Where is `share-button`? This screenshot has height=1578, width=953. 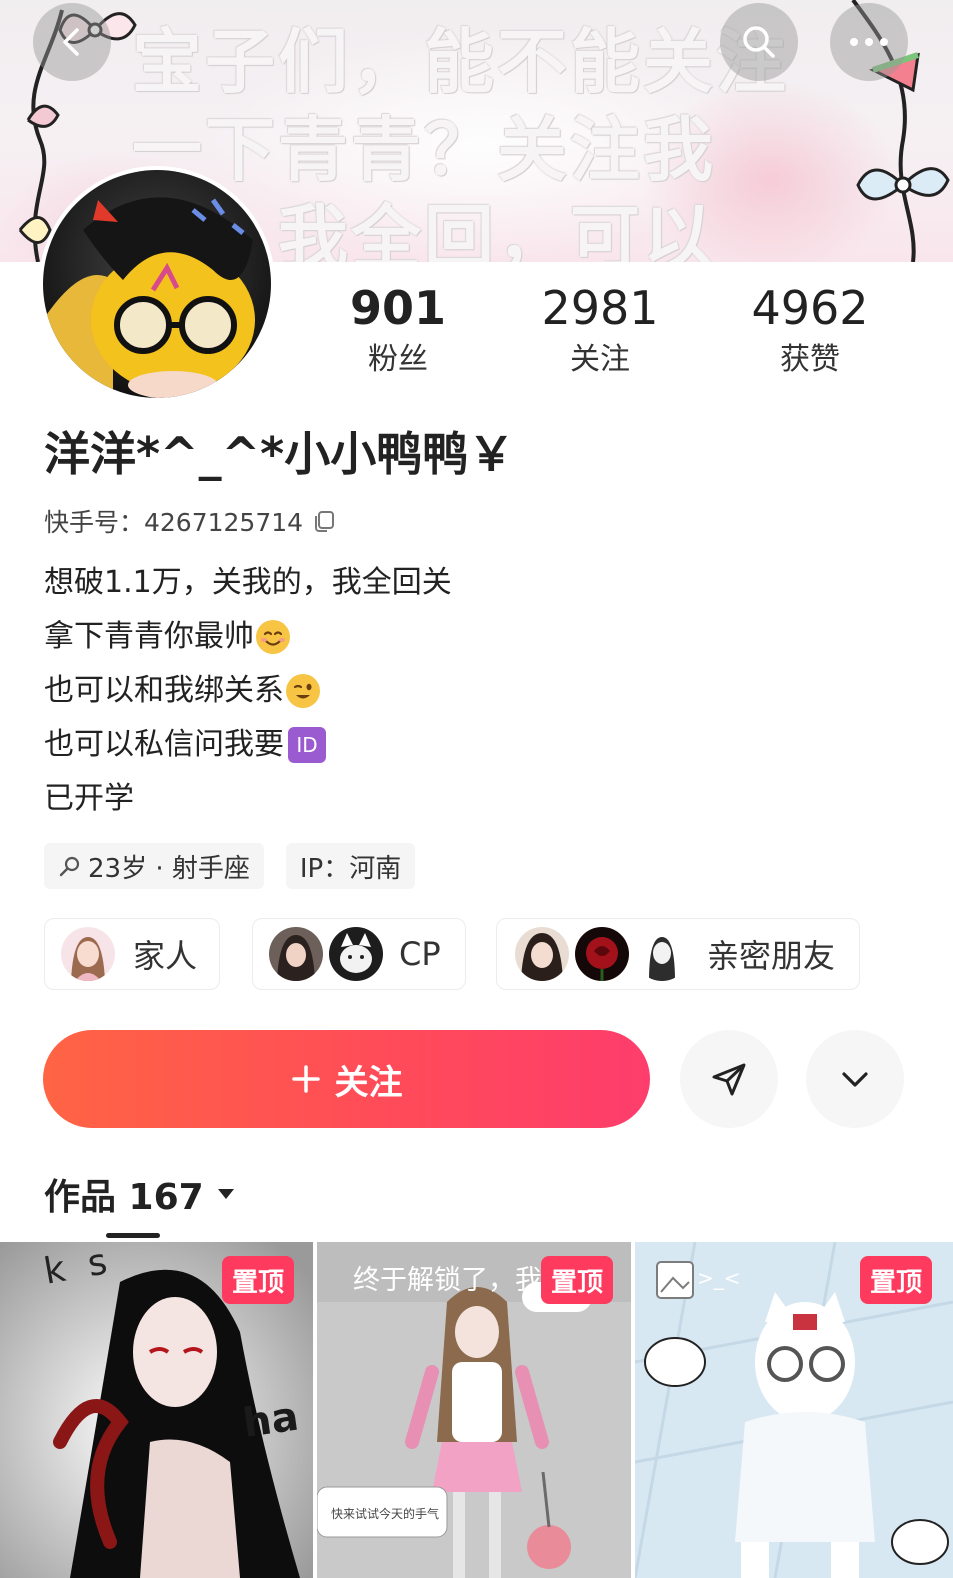
share-button is located at coordinates (729, 1079).